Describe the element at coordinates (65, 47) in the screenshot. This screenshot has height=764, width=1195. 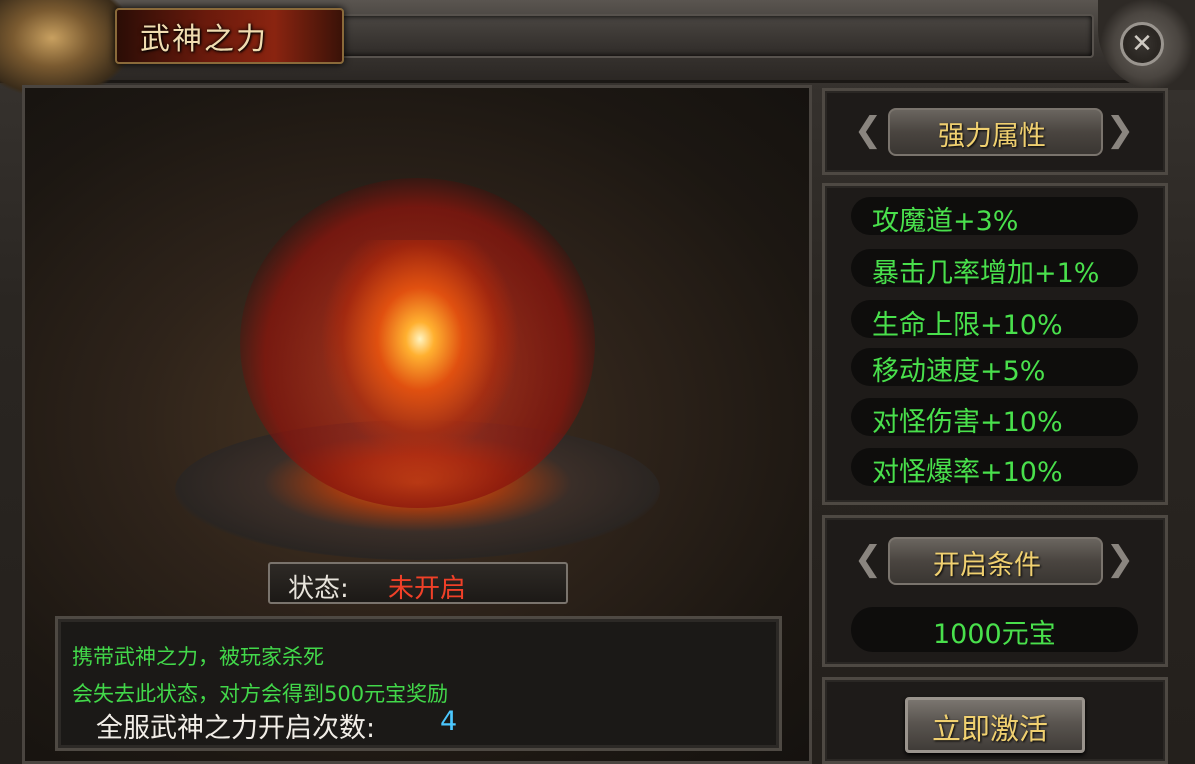
I see `dragon-ornament-icon` at that location.